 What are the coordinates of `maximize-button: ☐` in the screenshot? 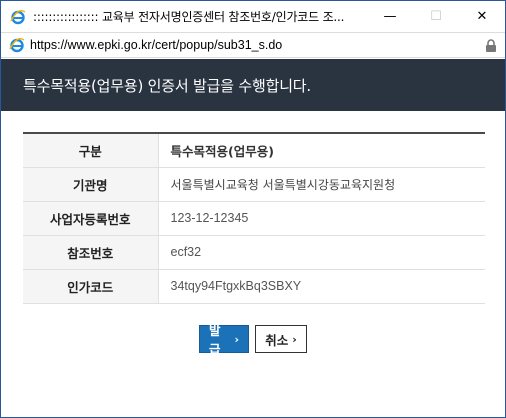 It's located at (436, 16).